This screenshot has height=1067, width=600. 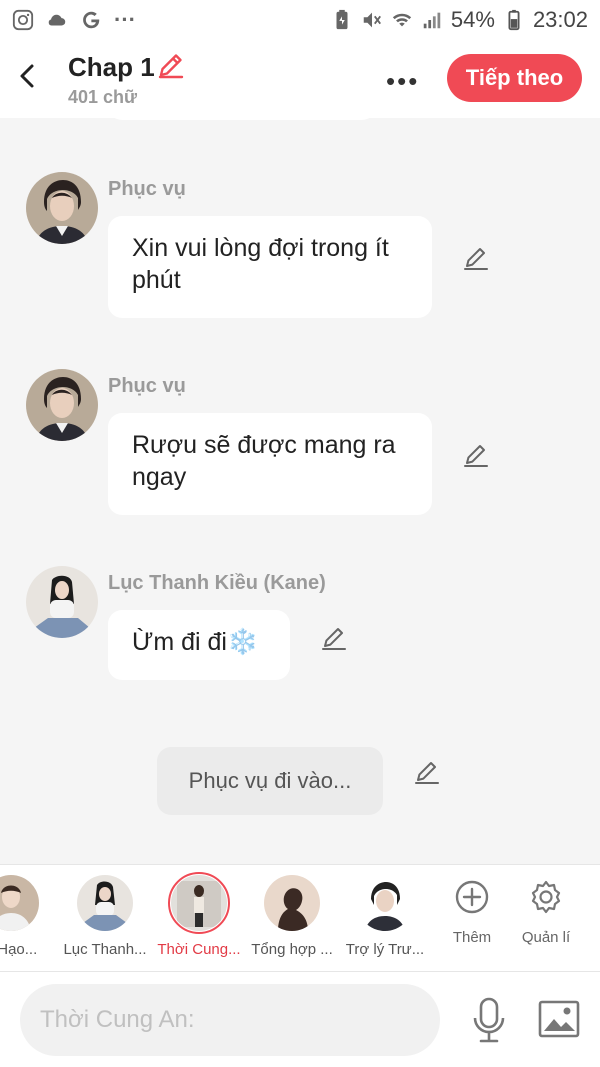 I want to click on chapter-title: Chap 1, so click(x=111, y=67).